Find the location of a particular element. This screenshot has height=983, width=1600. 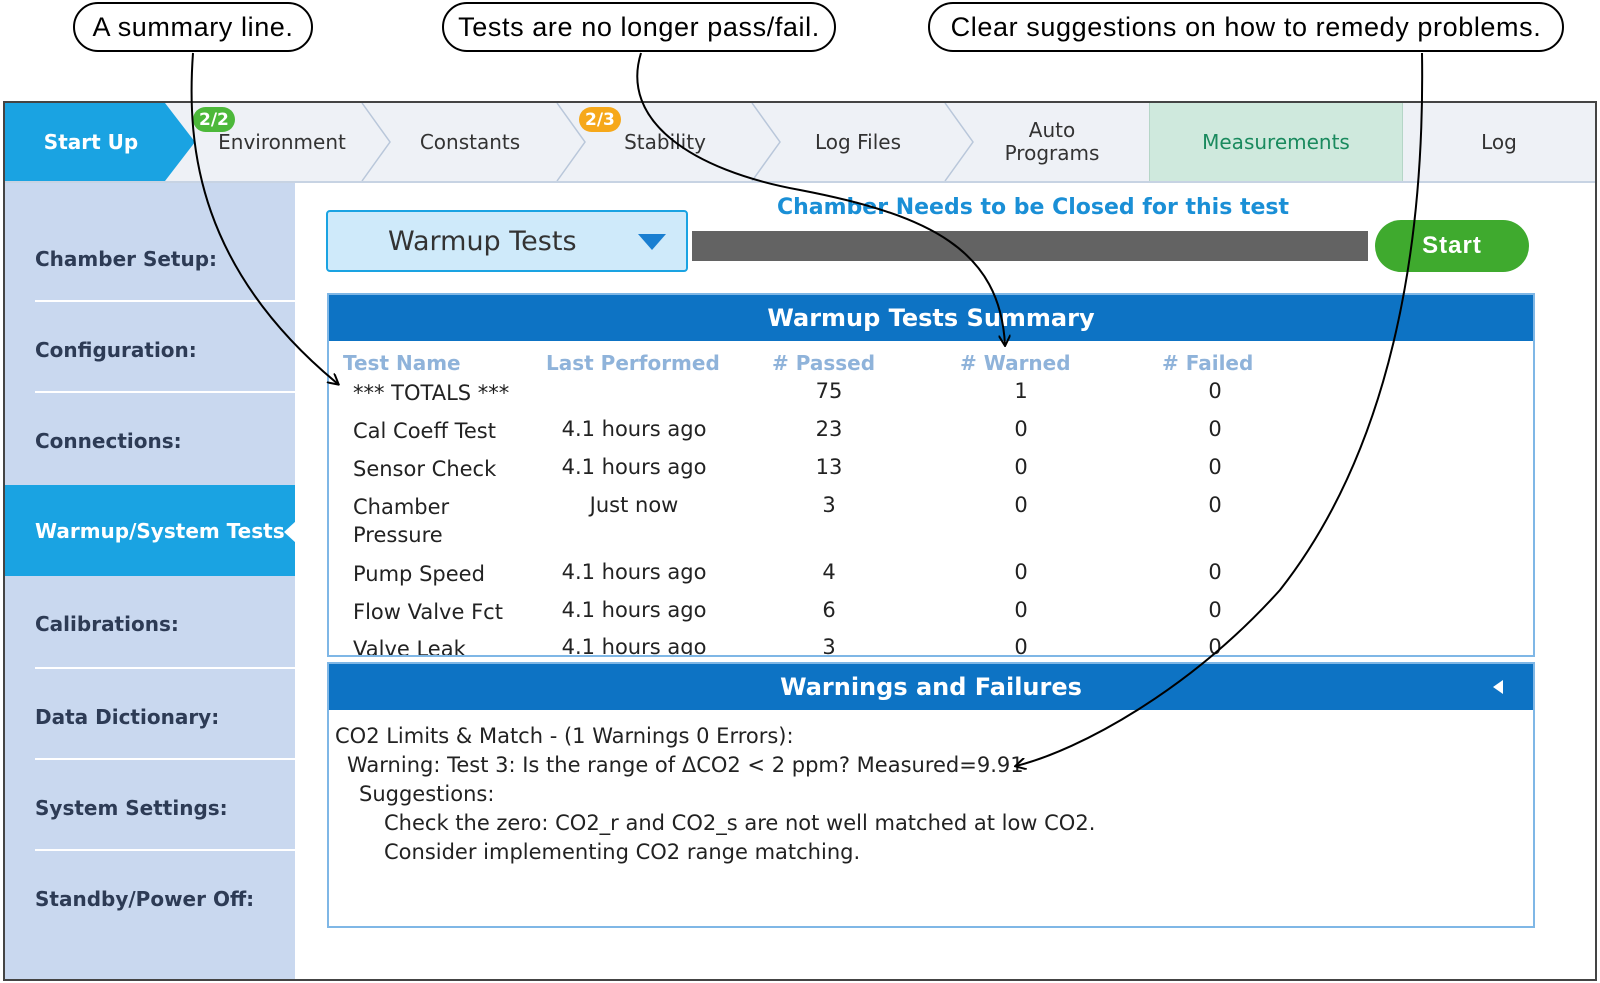

cell-passed: 4 is located at coordinates (829, 572).